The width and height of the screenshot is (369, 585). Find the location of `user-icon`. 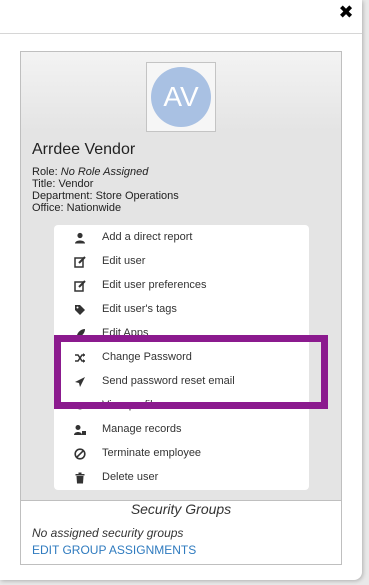

user-icon is located at coordinates (80, 238).